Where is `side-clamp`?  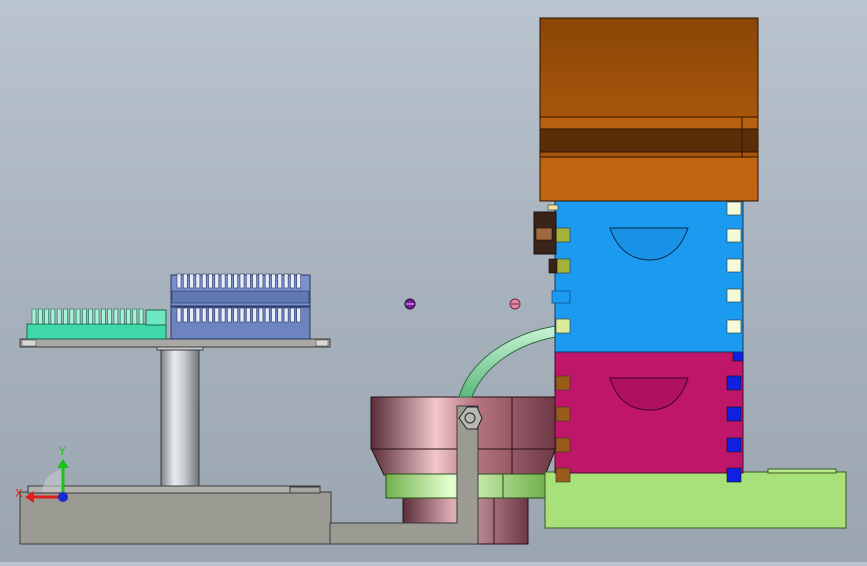
side-clamp is located at coordinates (546, 239).